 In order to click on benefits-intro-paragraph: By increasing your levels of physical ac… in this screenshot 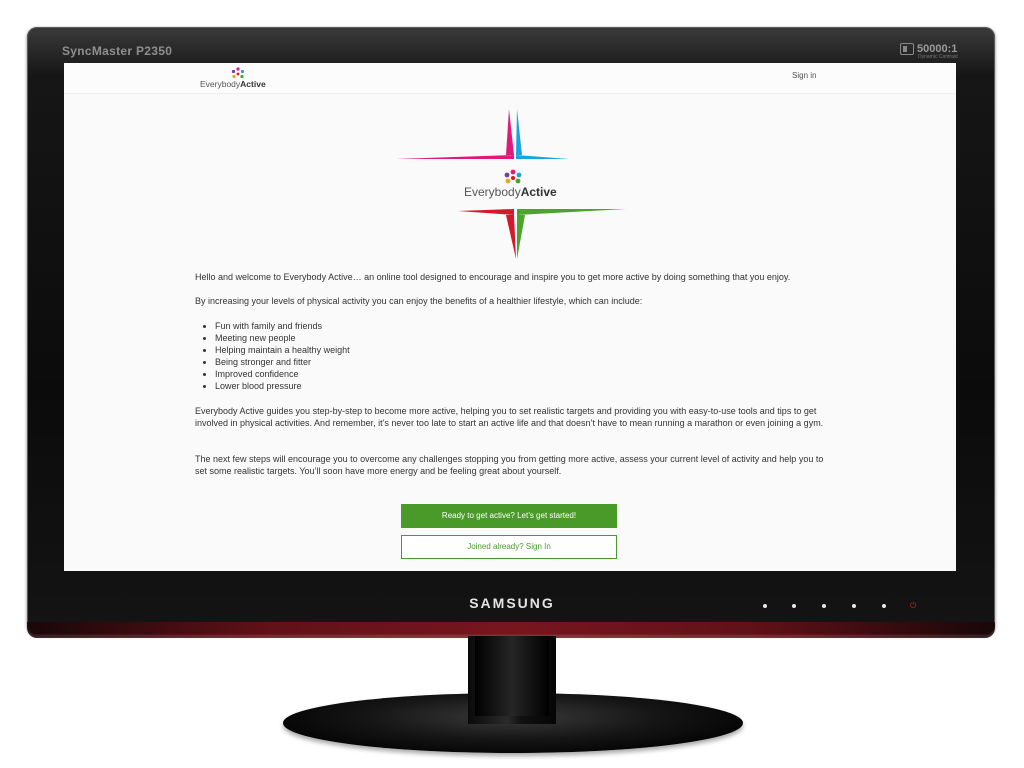, I will do `click(419, 301)`.